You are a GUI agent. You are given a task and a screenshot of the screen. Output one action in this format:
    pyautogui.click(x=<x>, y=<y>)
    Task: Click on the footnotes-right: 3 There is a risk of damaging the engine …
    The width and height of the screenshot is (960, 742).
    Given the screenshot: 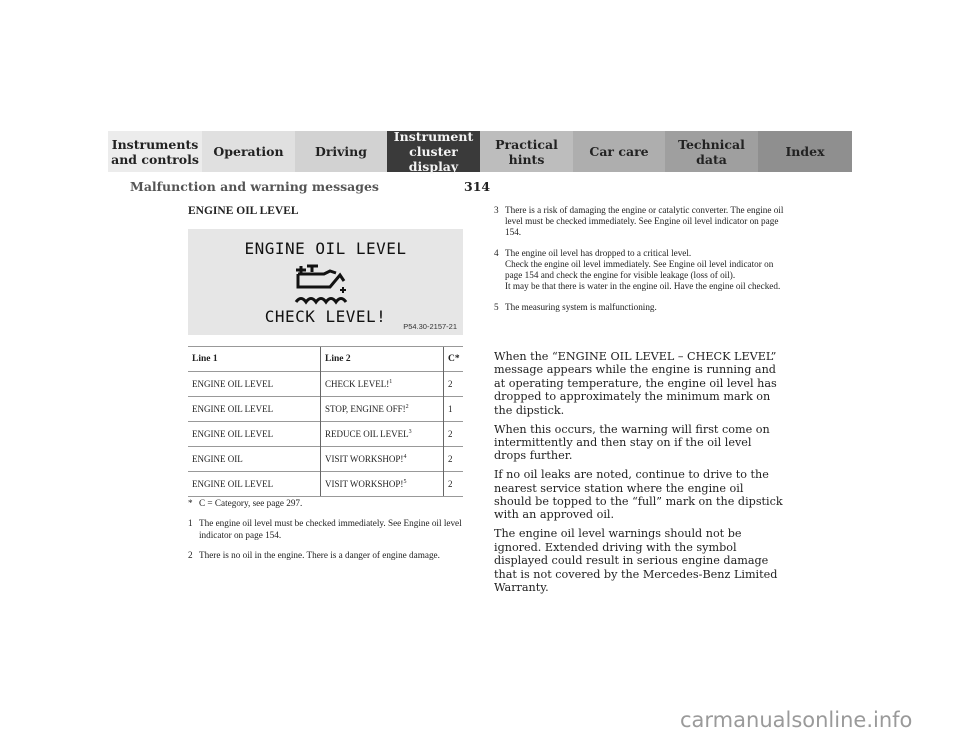 What is the action you would take?
    pyautogui.click(x=639, y=264)
    